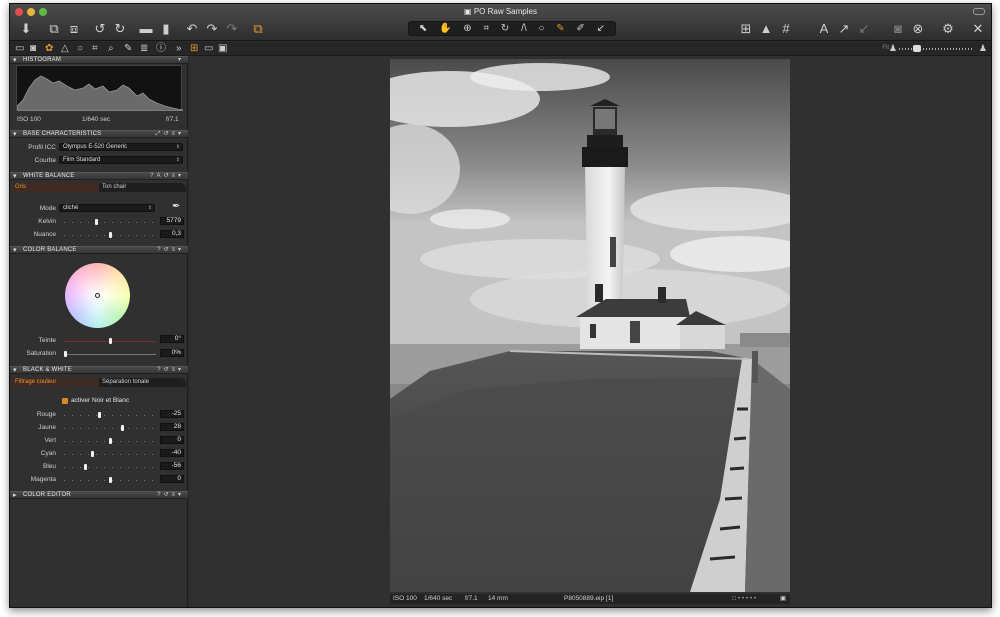 This screenshot has width=1000, height=617. What do you see at coordinates (783, 599) in the screenshot?
I see `color-tag-icon: ▣` at bounding box center [783, 599].